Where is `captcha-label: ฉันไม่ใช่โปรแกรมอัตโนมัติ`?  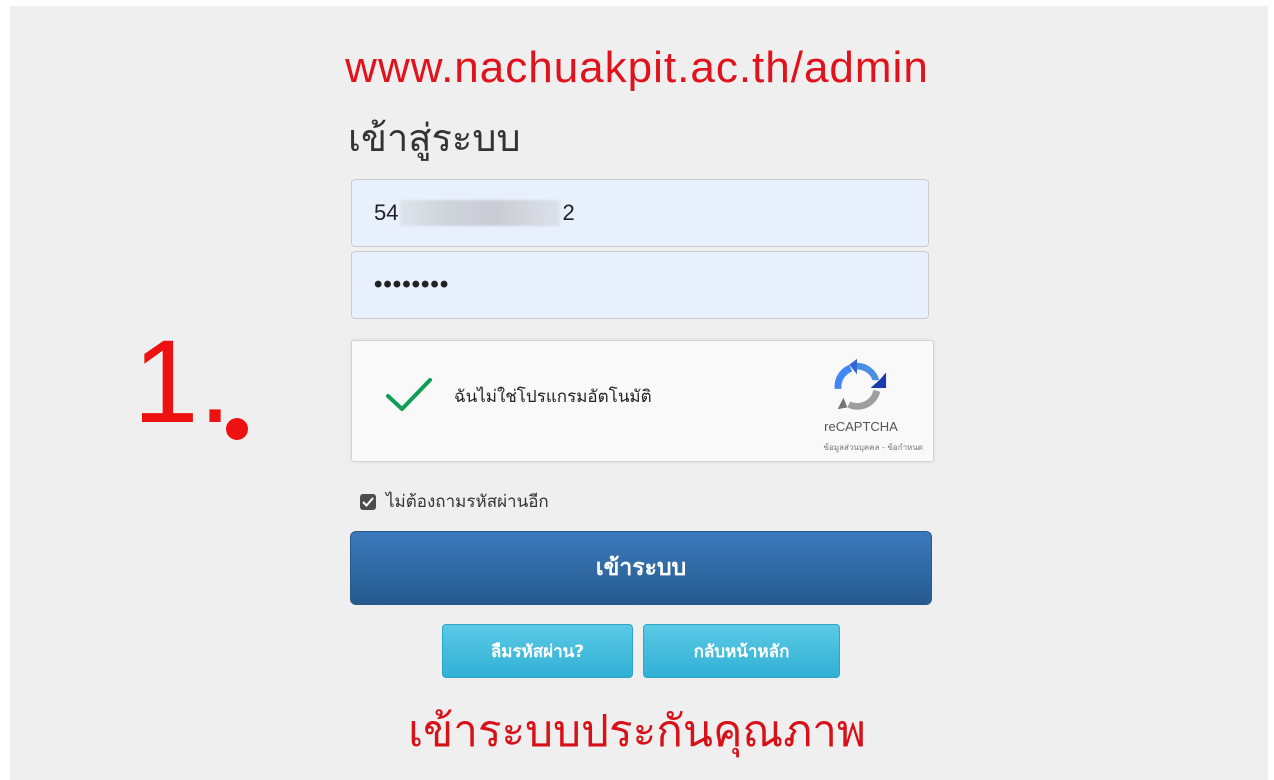 captcha-label: ฉันไม่ใช่โปรแกรมอัตโนมัติ is located at coordinates (553, 397).